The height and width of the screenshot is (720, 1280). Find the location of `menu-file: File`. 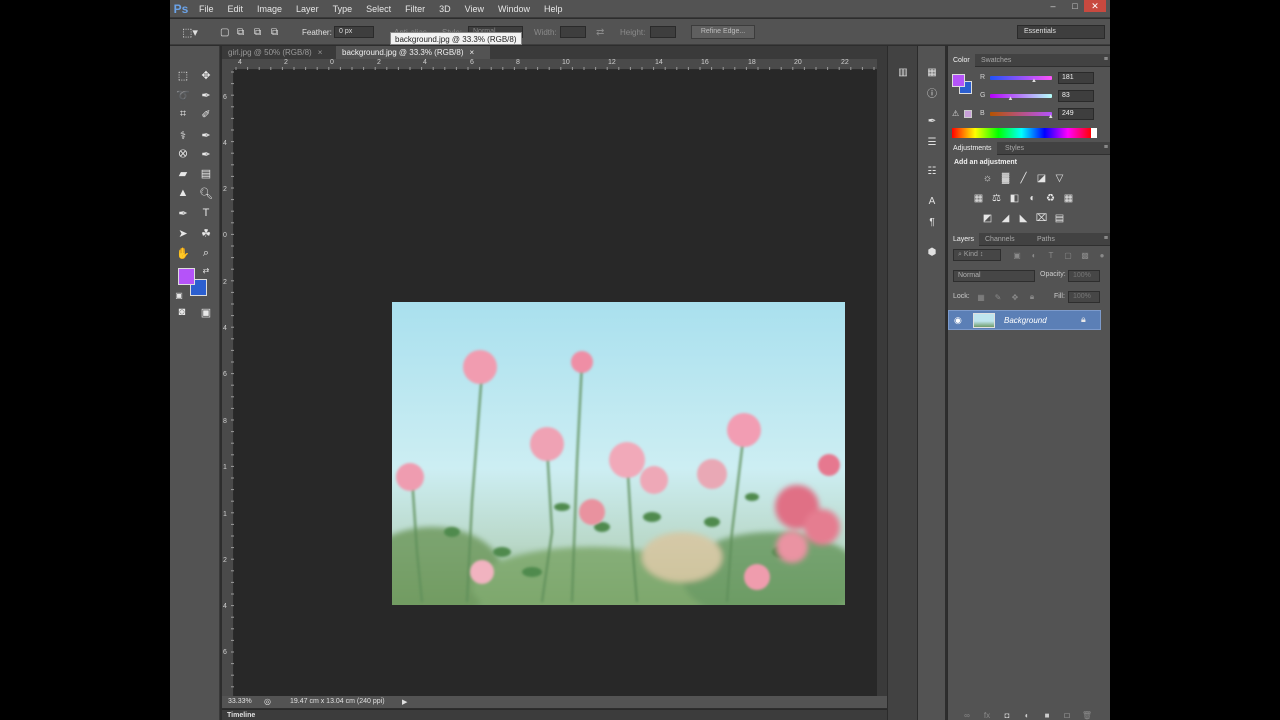

menu-file: File is located at coordinates (206, 9).